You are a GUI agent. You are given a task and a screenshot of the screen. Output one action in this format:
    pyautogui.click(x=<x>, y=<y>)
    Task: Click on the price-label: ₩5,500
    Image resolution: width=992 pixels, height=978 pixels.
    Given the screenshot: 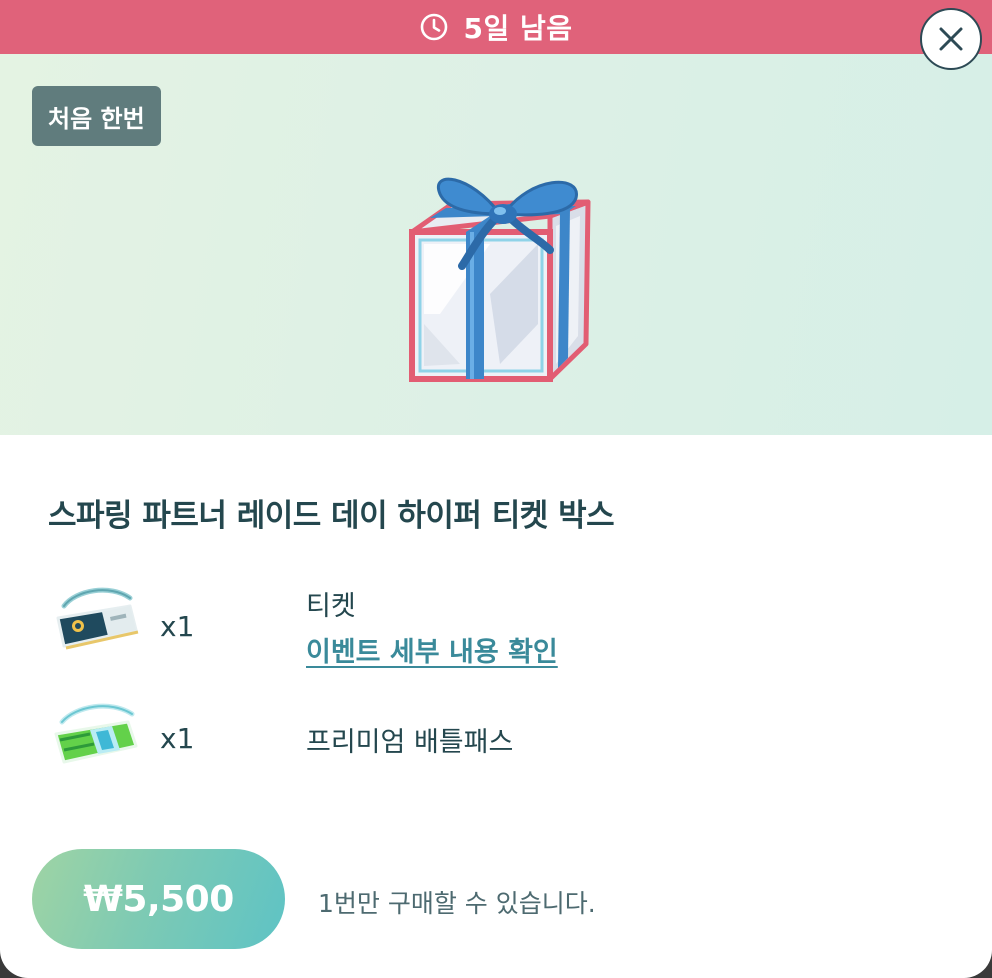 What is the action you would take?
    pyautogui.click(x=158, y=899)
    